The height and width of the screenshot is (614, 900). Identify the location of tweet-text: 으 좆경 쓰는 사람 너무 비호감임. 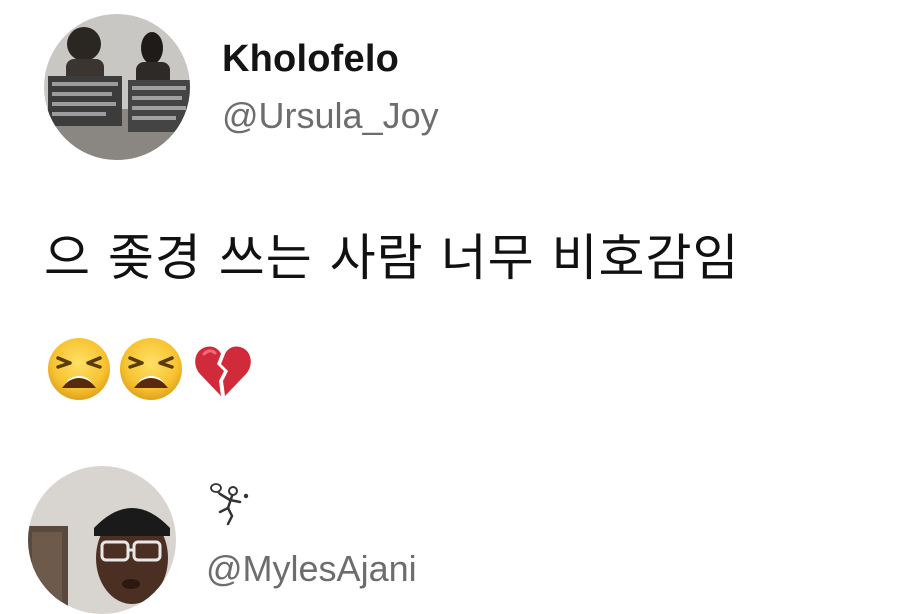
(392, 258).